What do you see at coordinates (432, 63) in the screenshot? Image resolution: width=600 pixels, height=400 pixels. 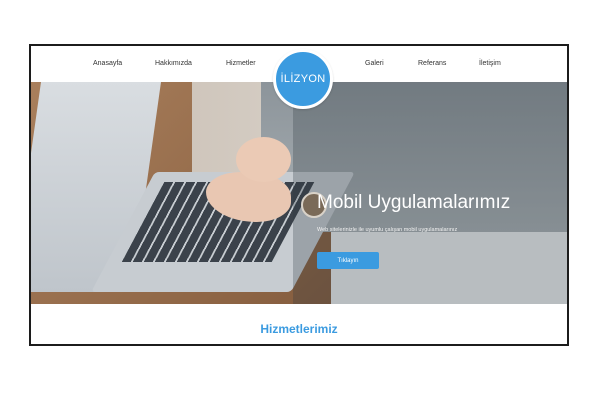 I see `nav-item-referans: Referans` at bounding box center [432, 63].